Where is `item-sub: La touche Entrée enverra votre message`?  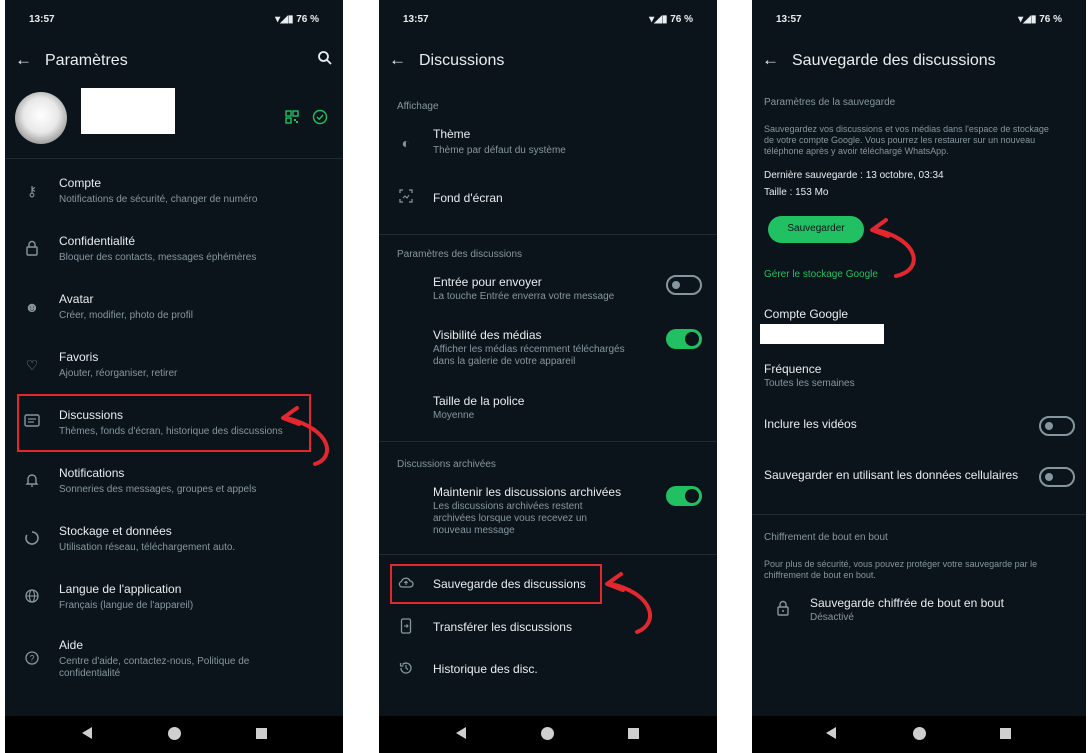
item-sub: La touche Entrée enverra votre message is located at coordinates (524, 296).